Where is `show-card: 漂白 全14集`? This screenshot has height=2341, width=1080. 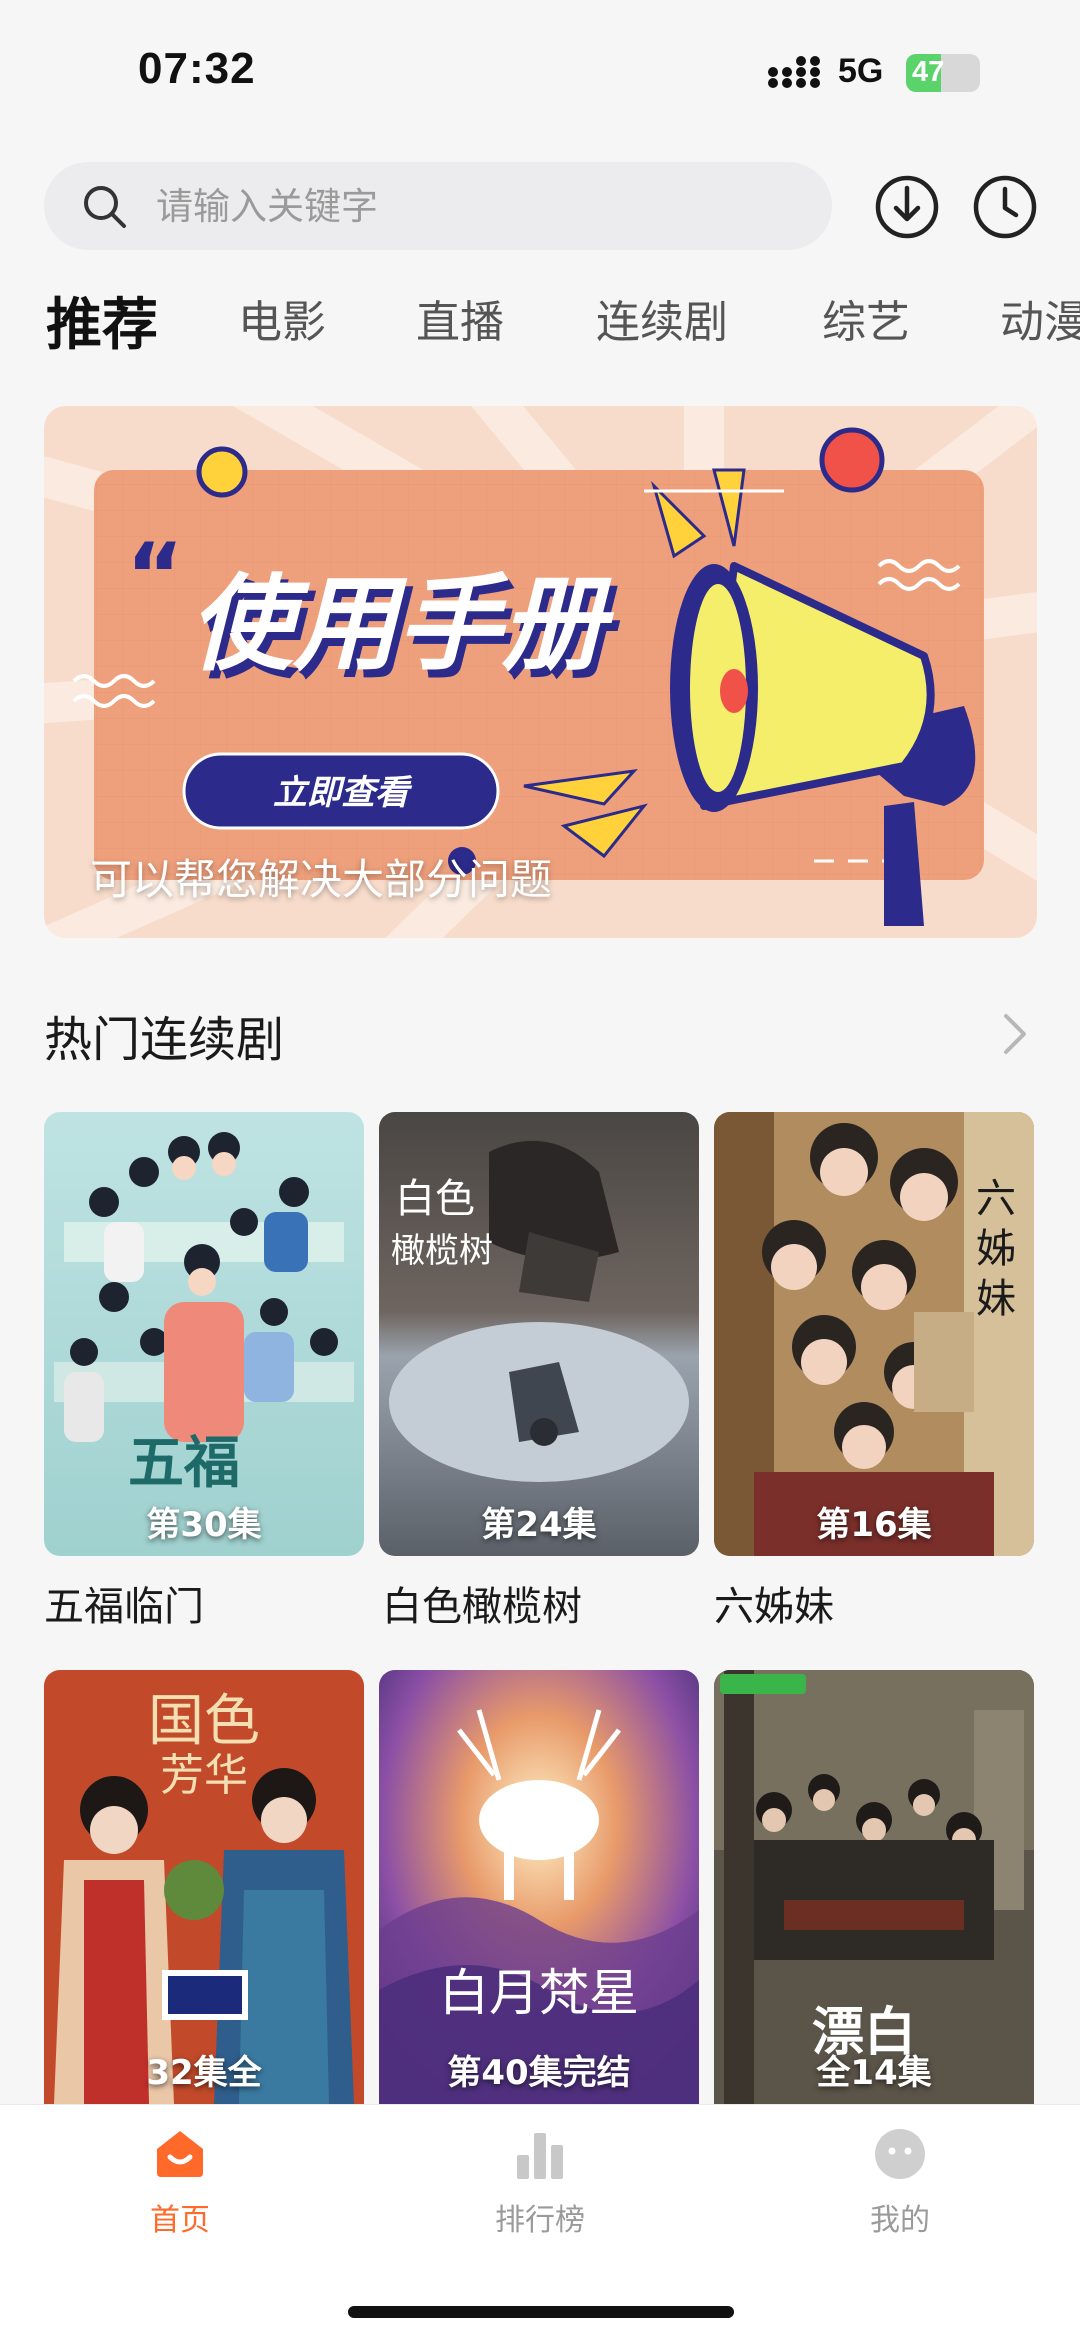 show-card: 漂白 全14集 is located at coordinates (874, 1887).